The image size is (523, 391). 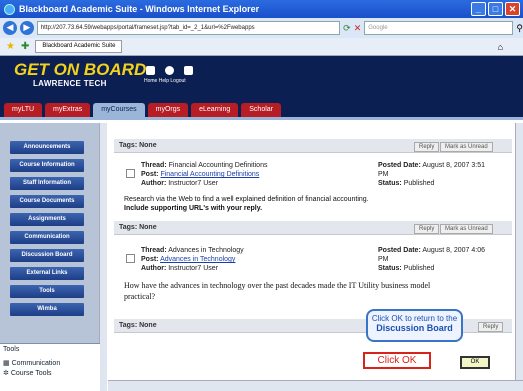 What do you see at coordinates (315, 385) in the screenshot?
I see `horizontal-scrollbar` at bounding box center [315, 385].